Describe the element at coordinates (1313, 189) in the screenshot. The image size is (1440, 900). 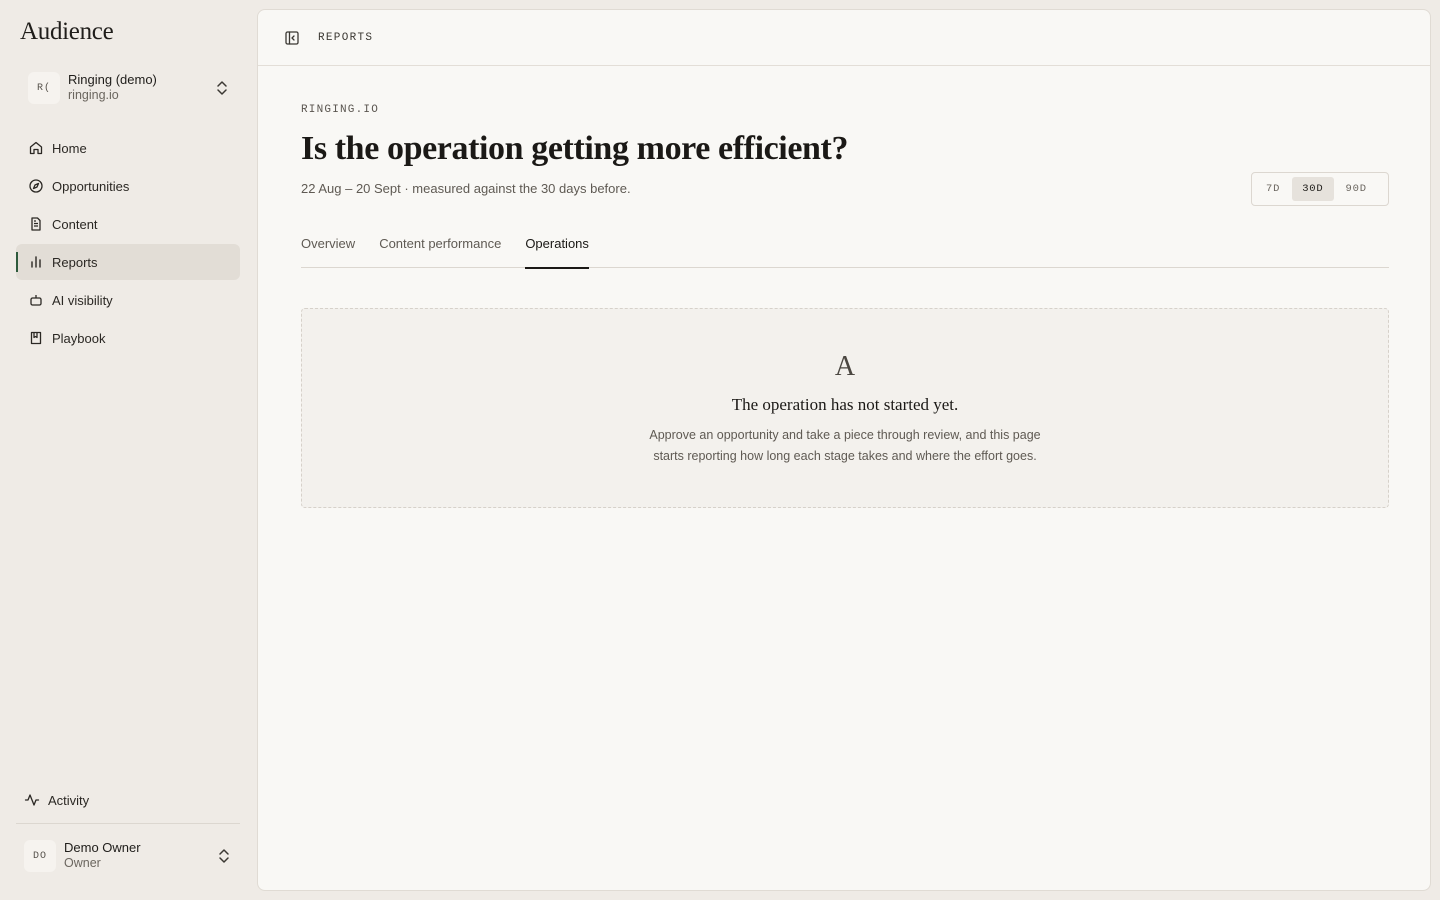
I see `range-30d-button: 30D` at that location.